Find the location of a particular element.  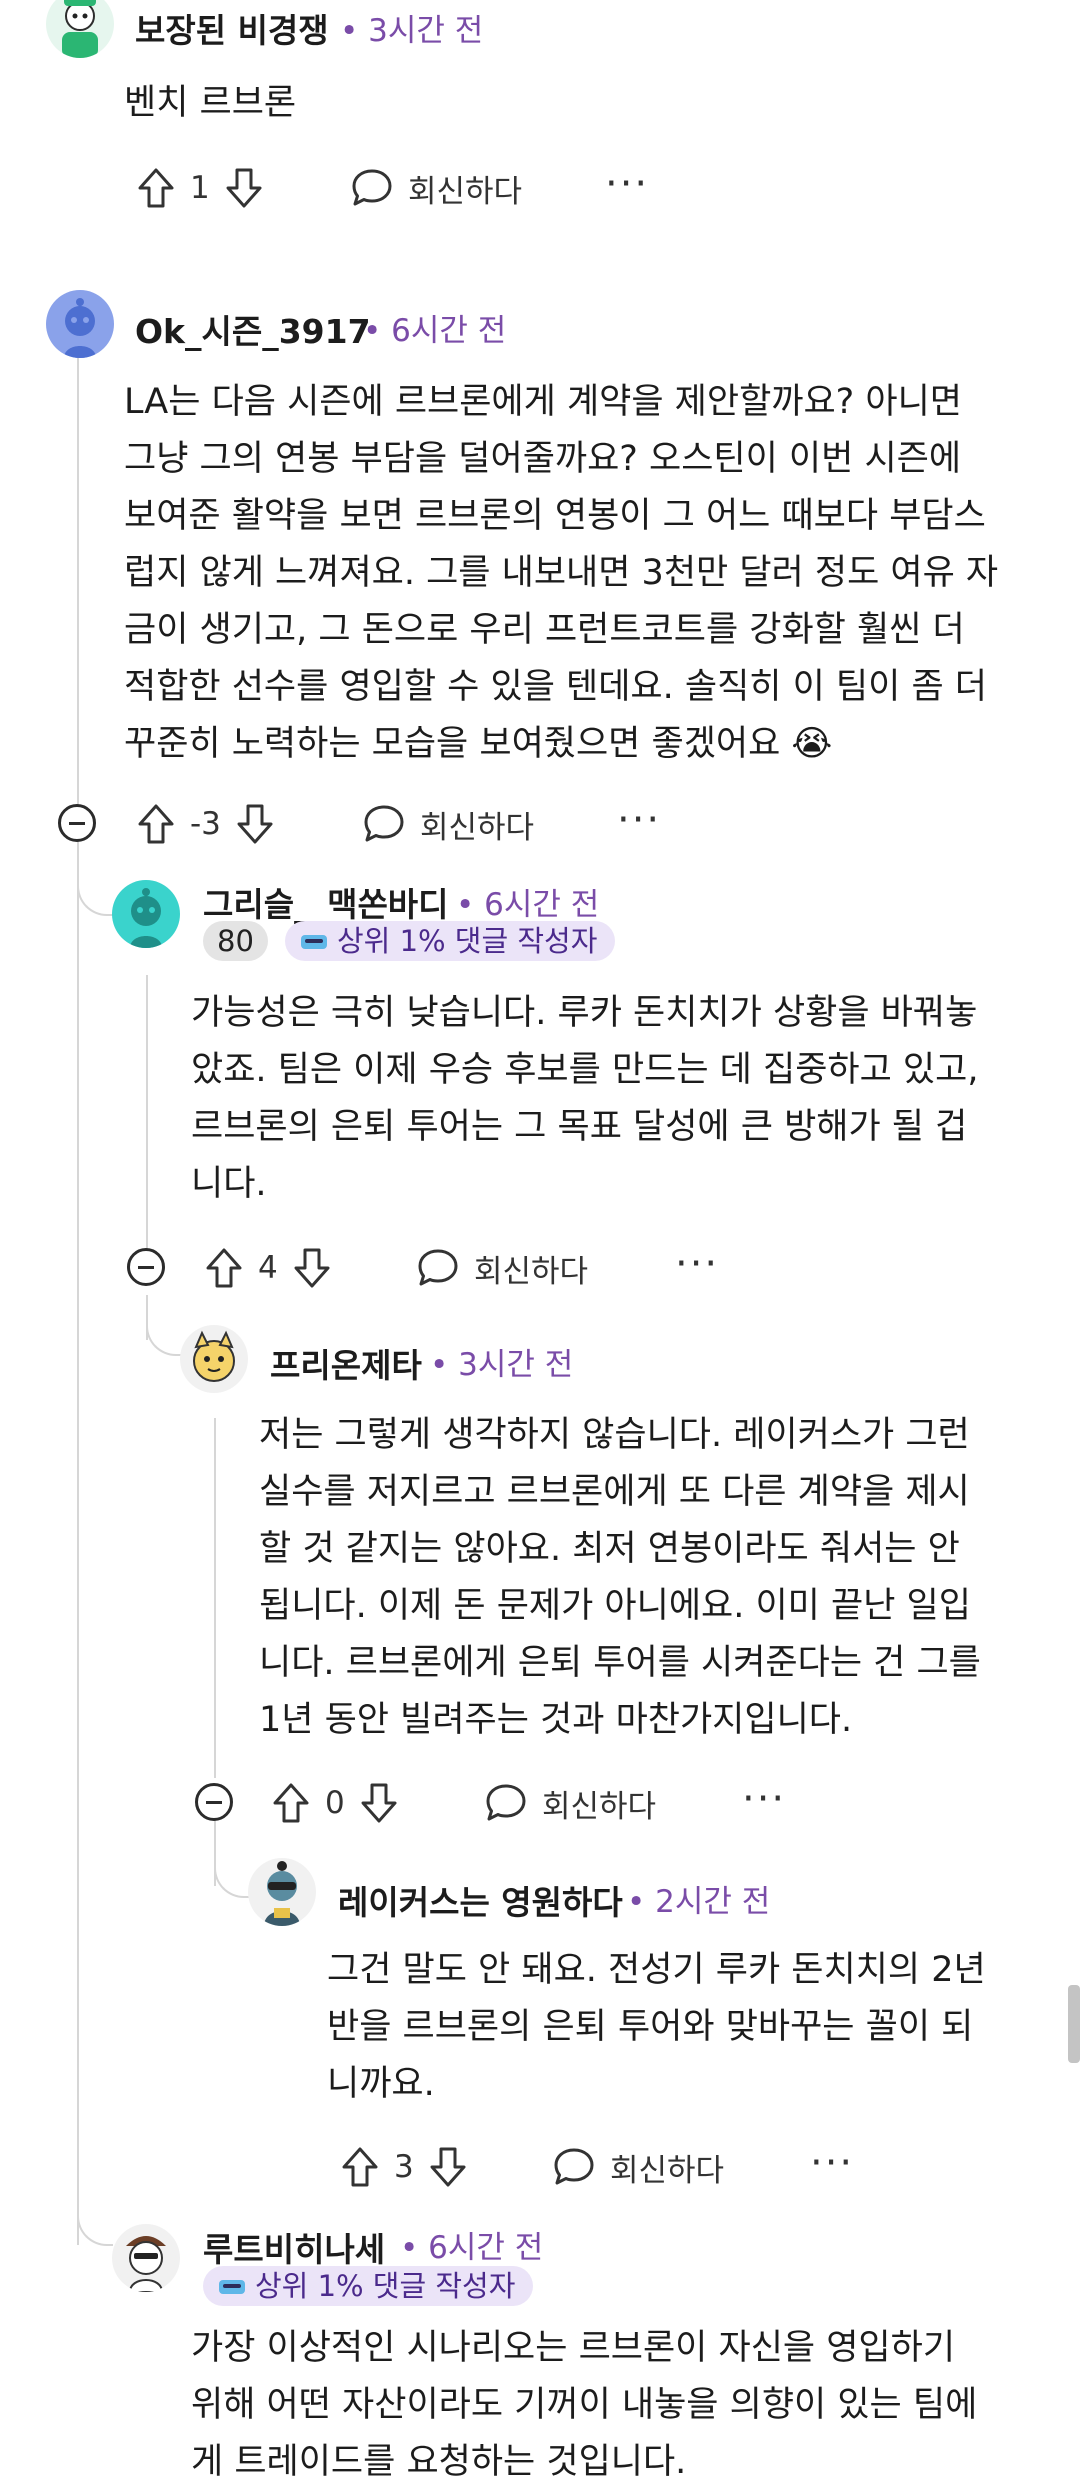

vote-controls: 3 is located at coordinates (404, 2167).